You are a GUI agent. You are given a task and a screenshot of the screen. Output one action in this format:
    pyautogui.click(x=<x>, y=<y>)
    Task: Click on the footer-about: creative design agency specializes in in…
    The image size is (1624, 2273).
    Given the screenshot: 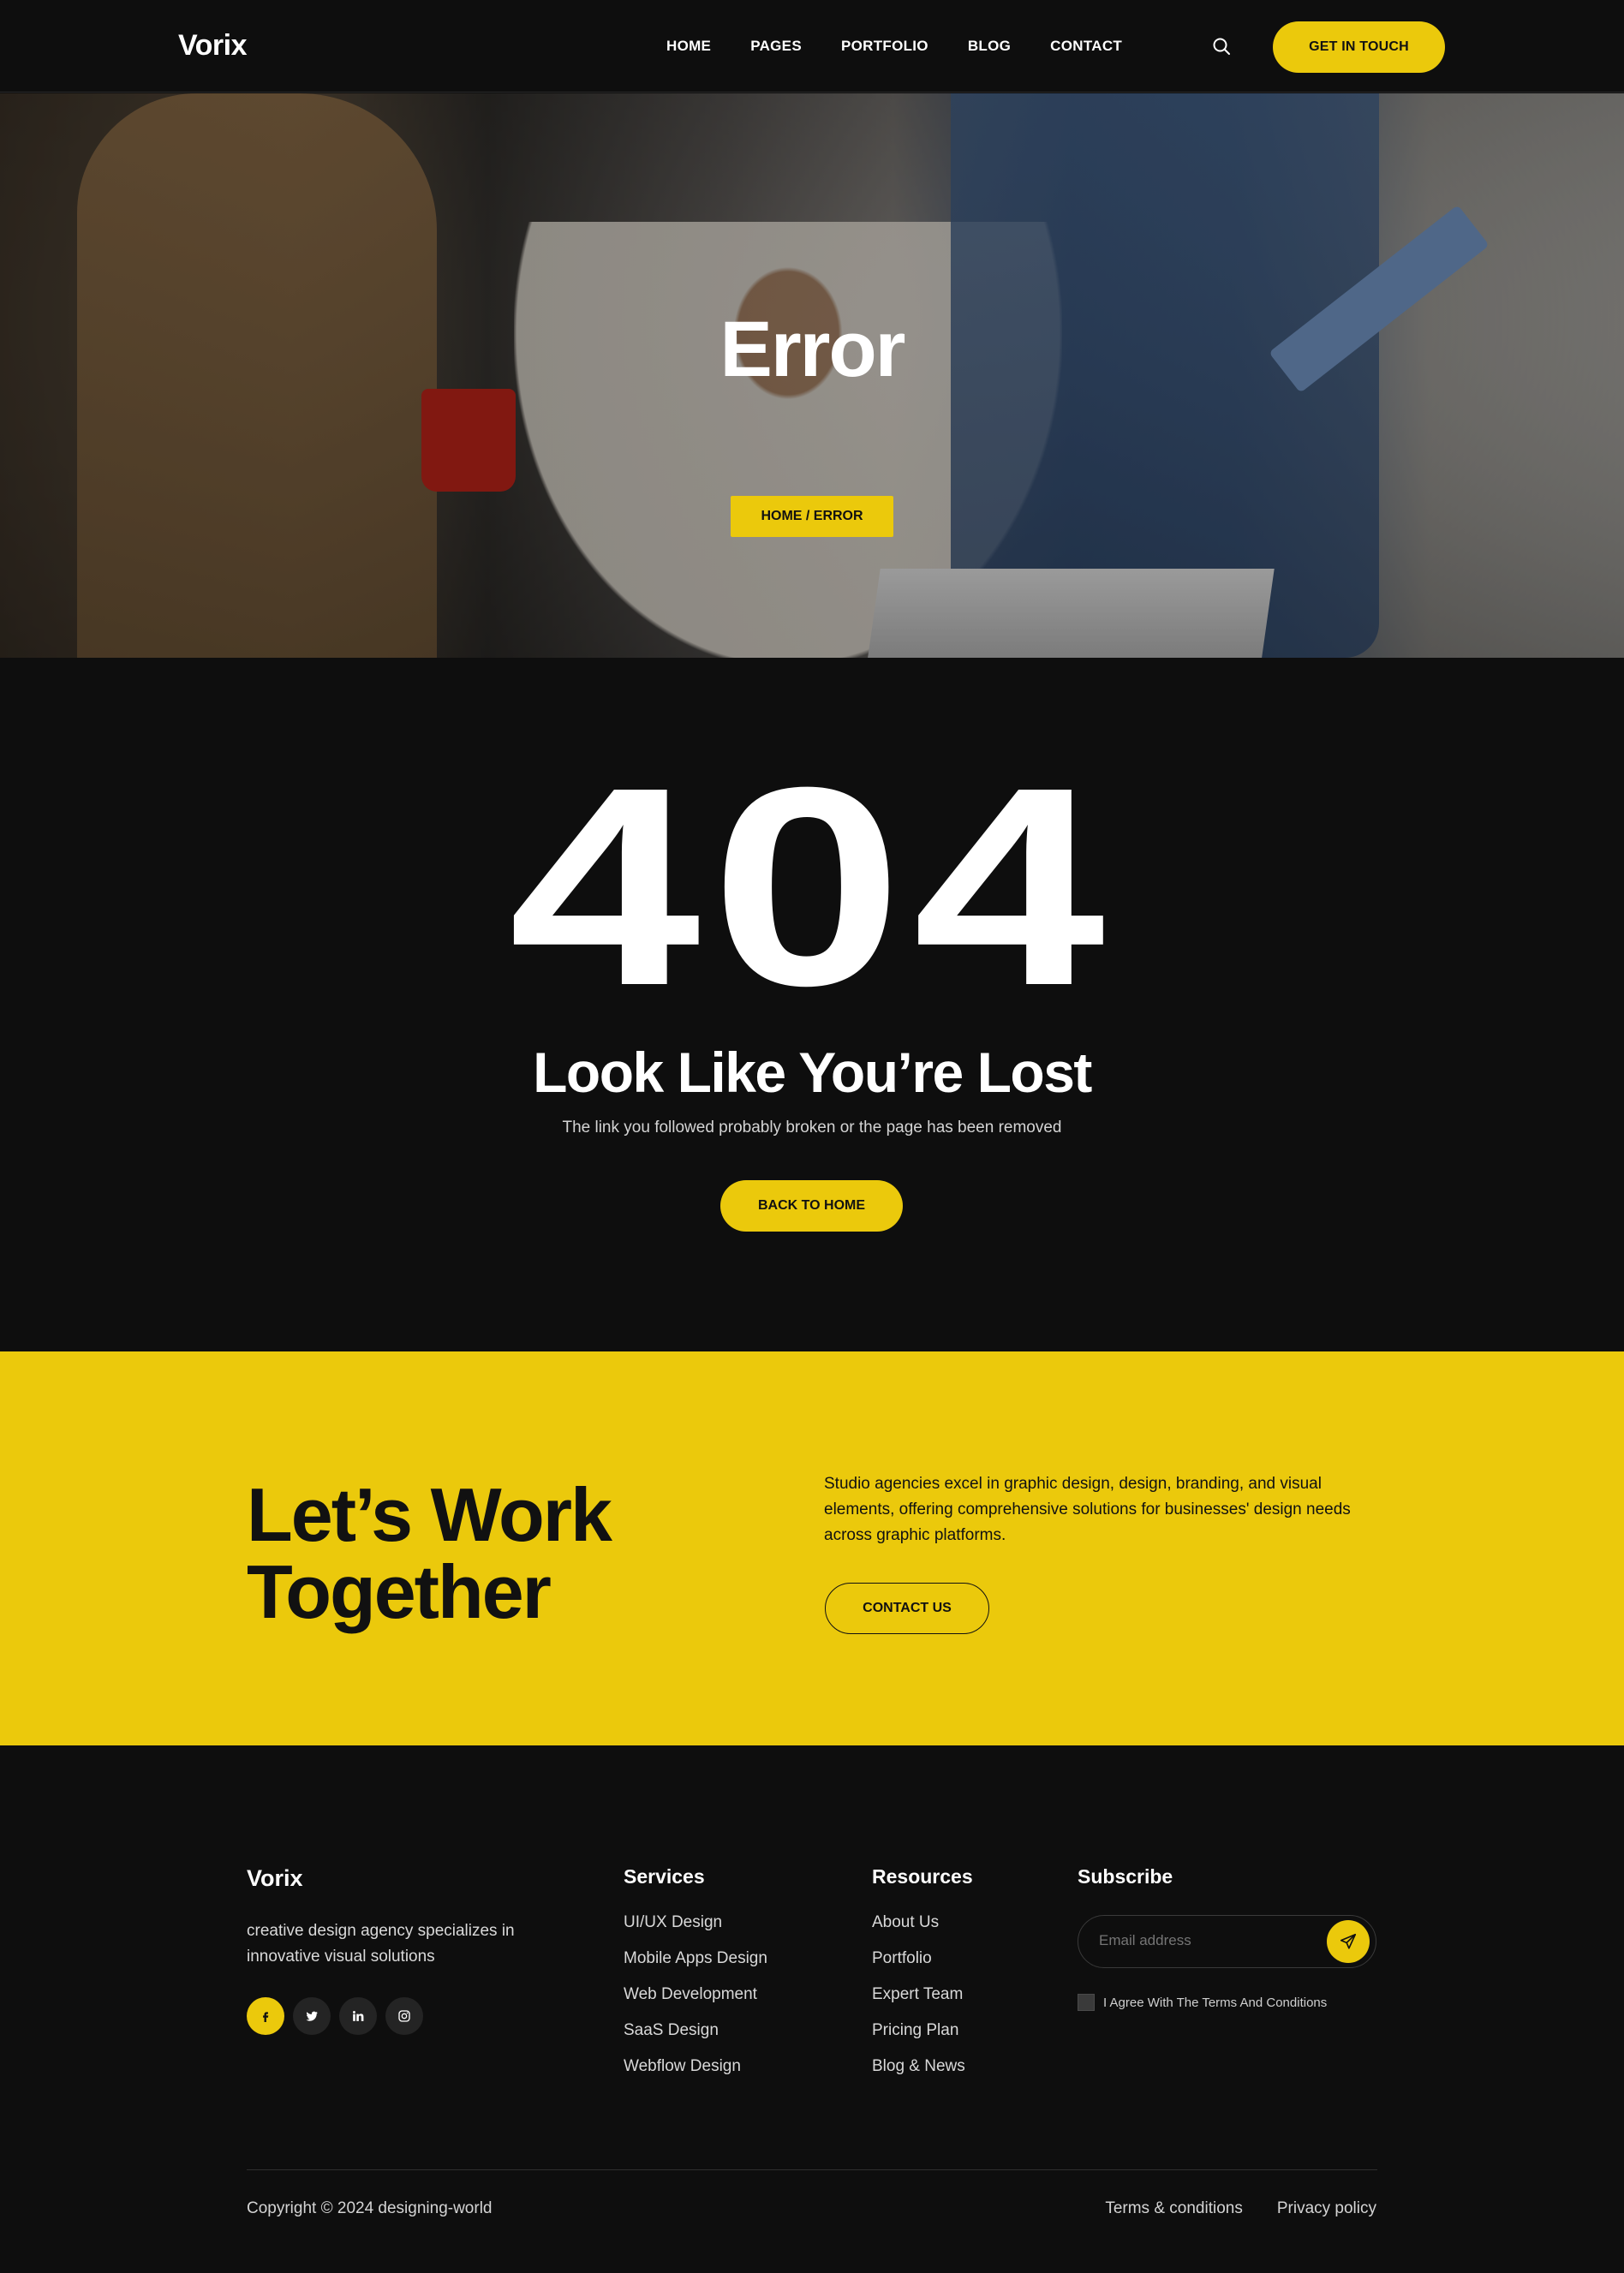 What is the action you would take?
    pyautogui.click(x=381, y=1944)
    